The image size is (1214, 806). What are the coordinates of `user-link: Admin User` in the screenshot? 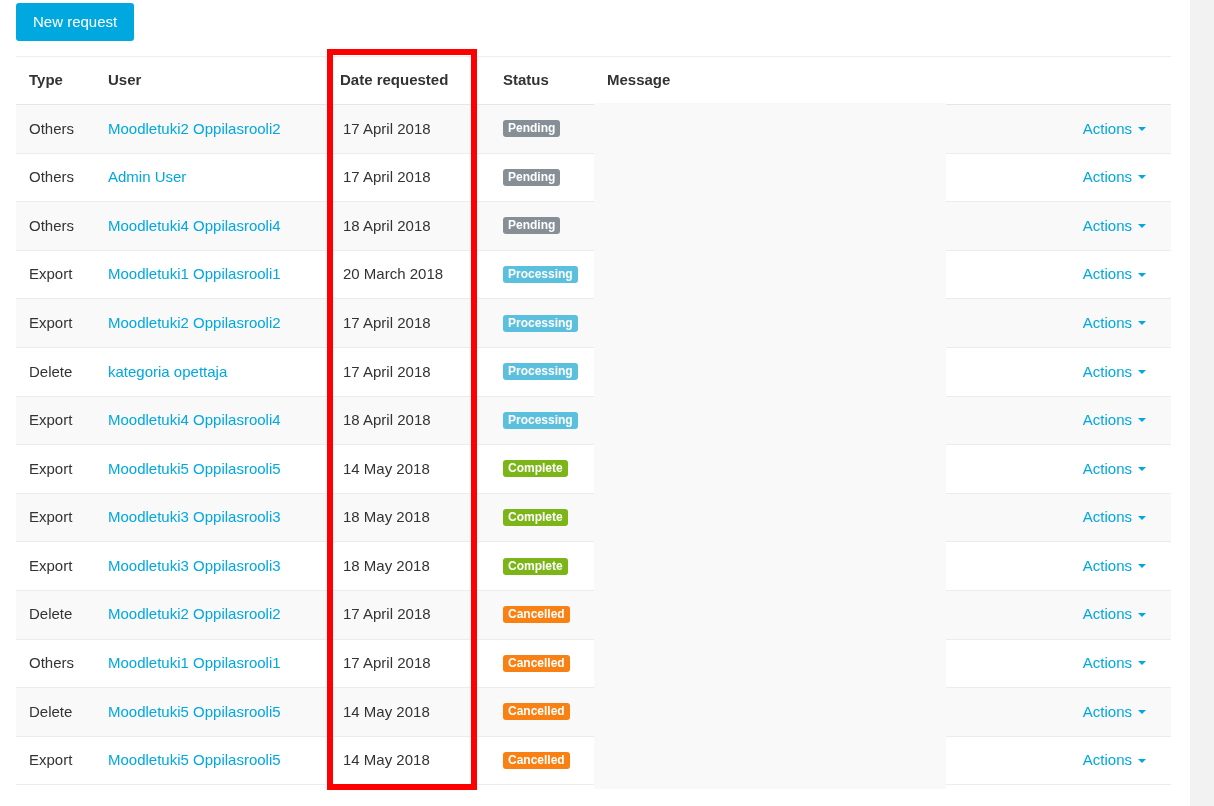 It's located at (147, 177).